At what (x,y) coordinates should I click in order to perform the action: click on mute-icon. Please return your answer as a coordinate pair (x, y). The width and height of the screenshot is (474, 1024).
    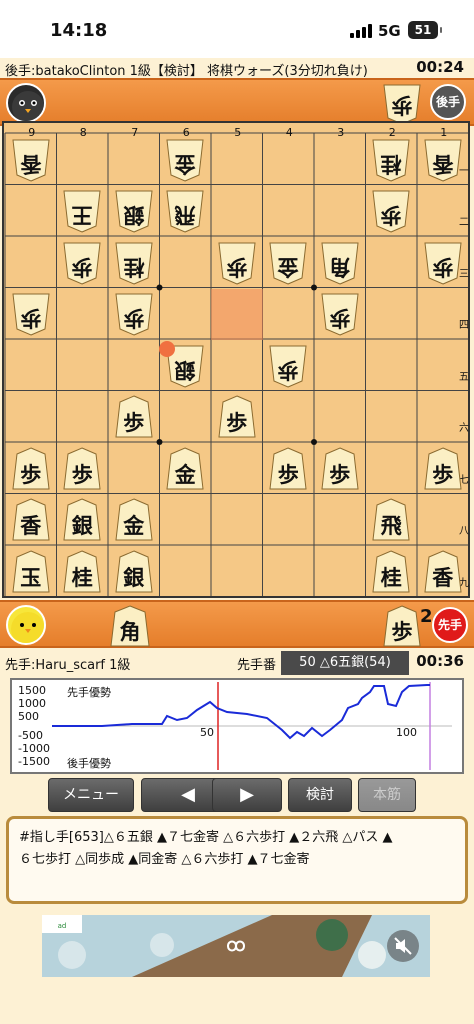
    Looking at the image, I should click on (403, 946).